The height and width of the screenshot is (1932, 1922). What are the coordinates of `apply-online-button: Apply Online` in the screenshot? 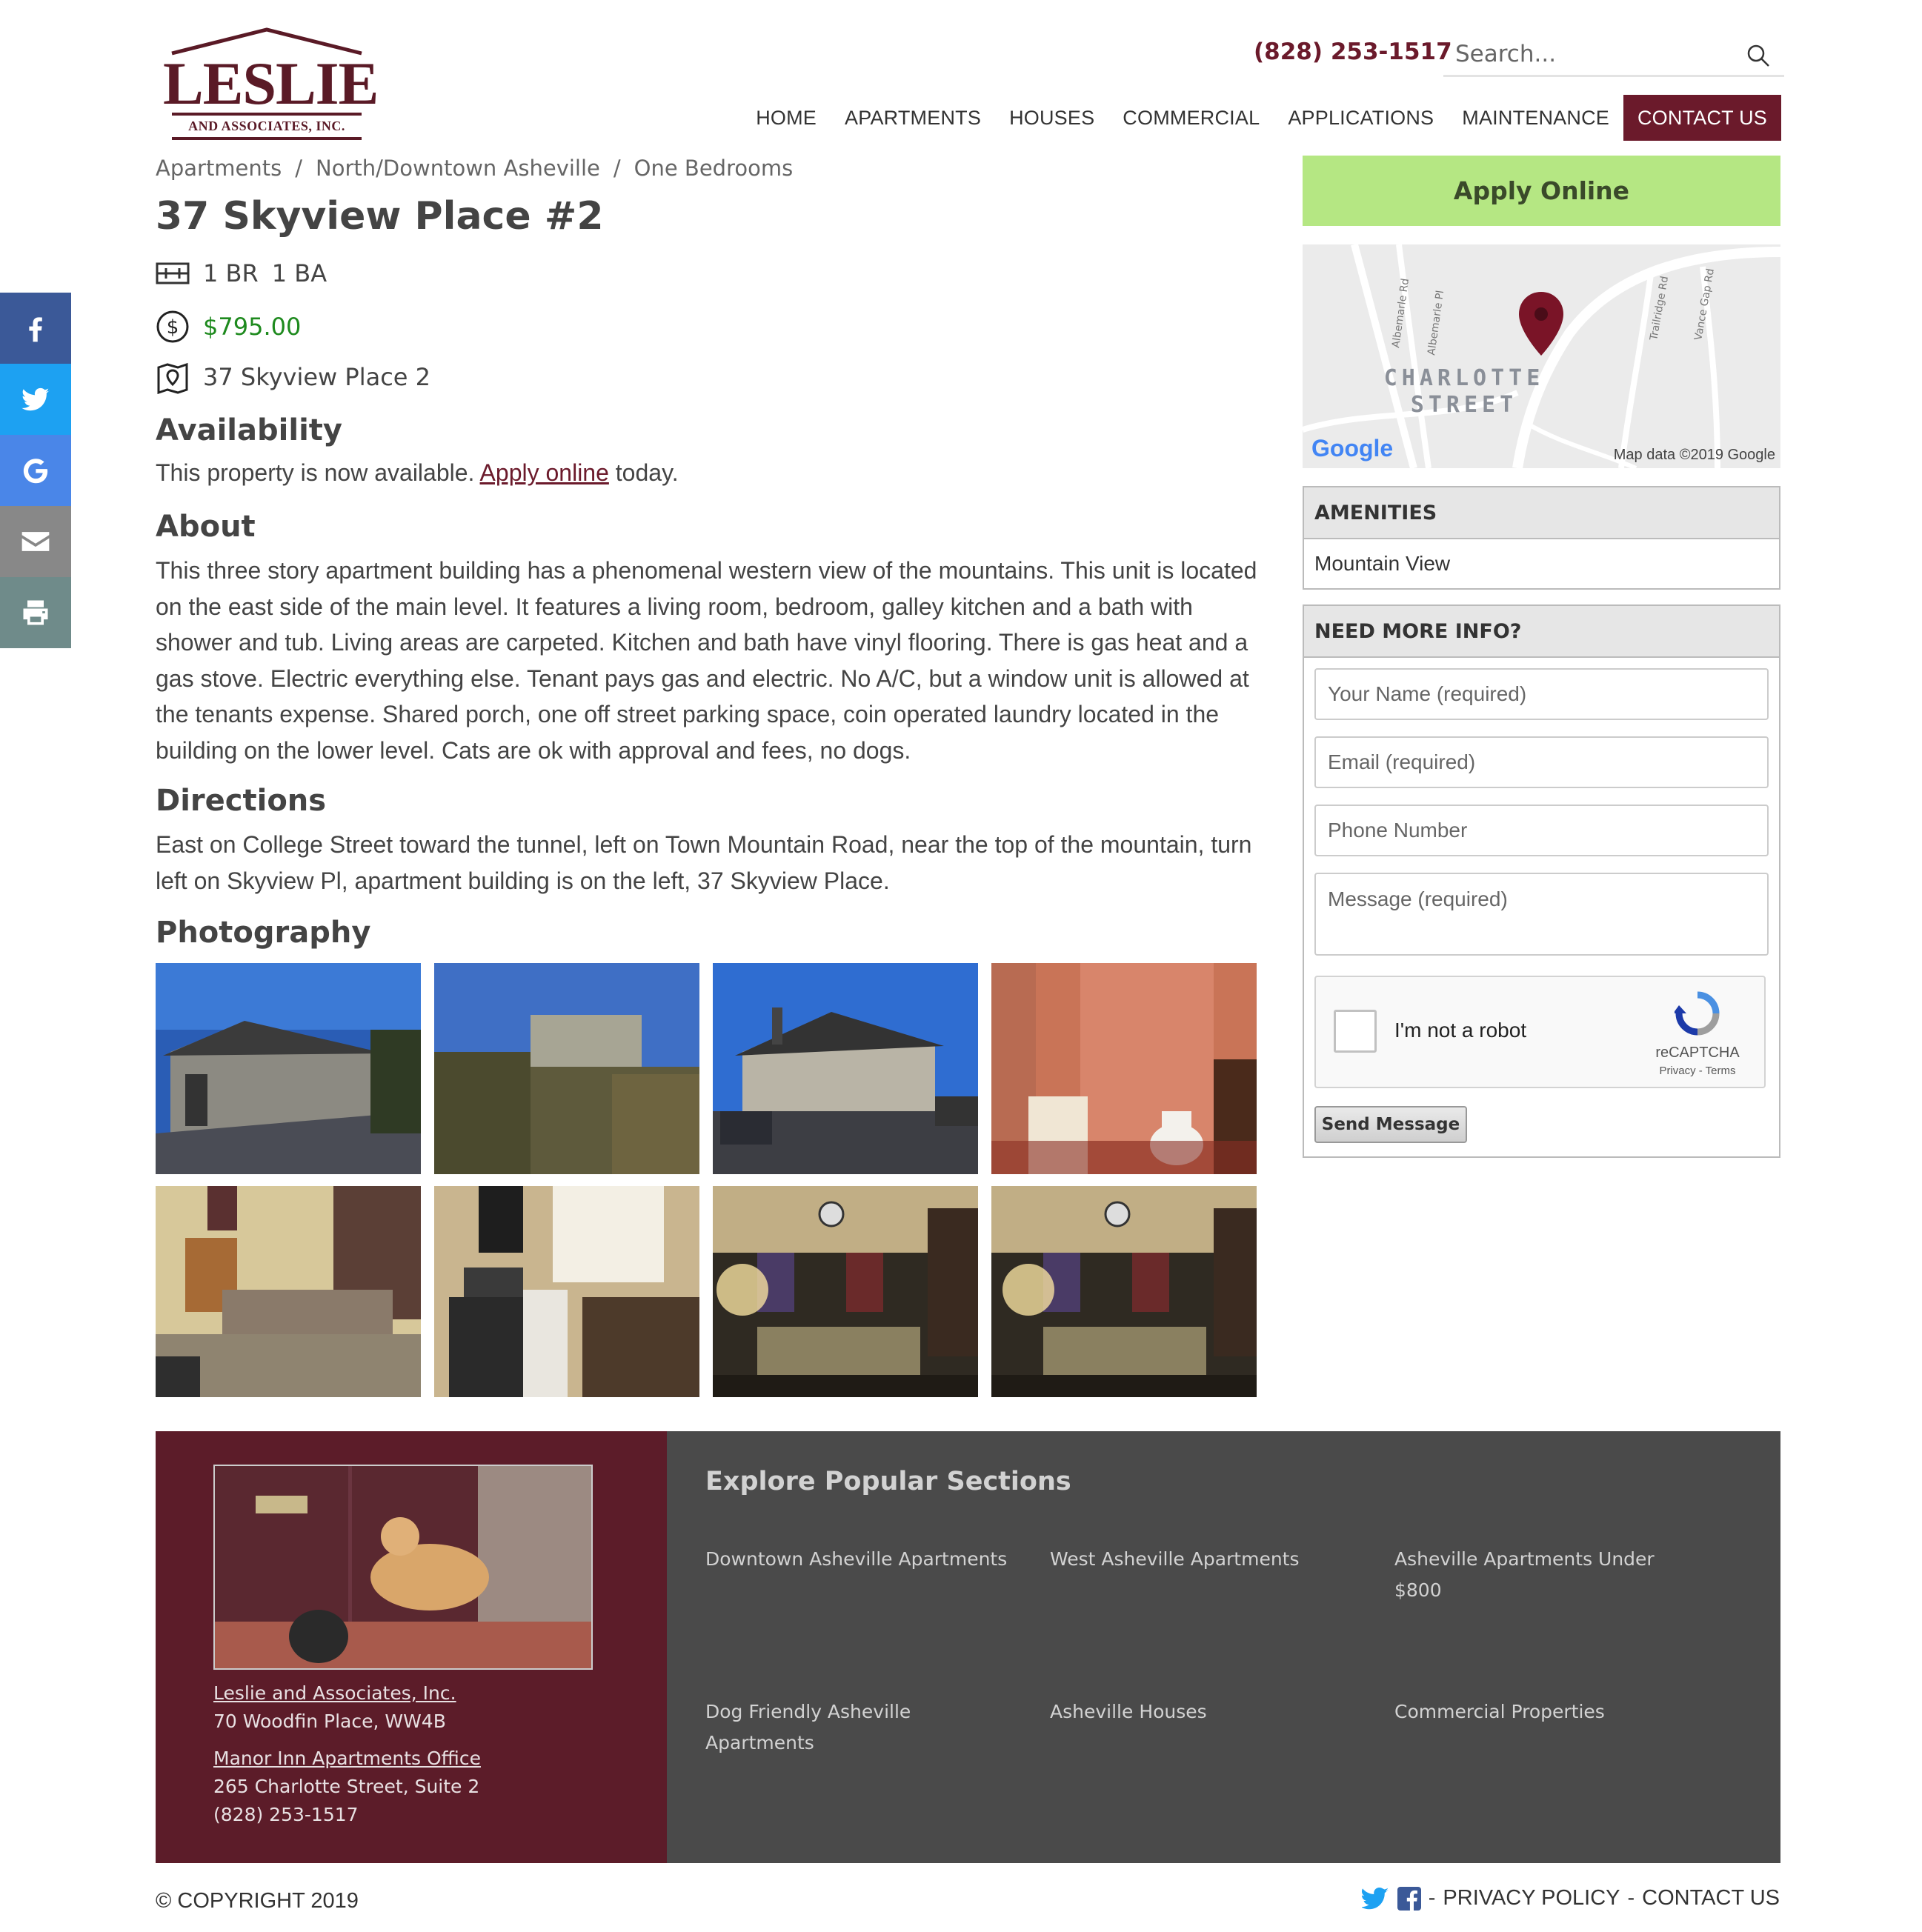 It's located at (1541, 191).